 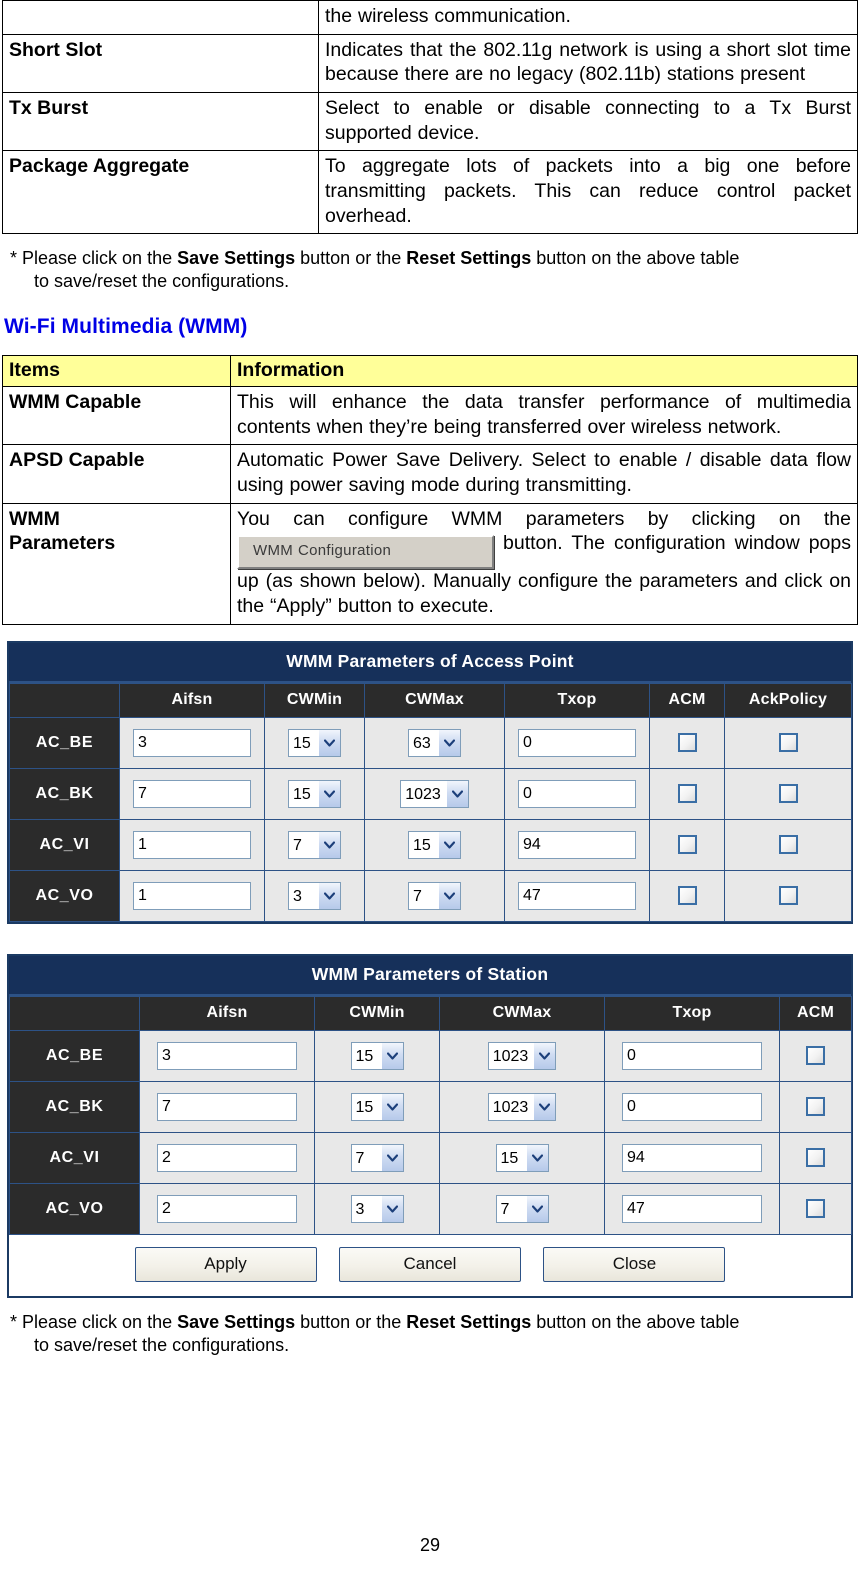 I want to click on cwmax-select-ac_be: 63, so click(x=434, y=742).